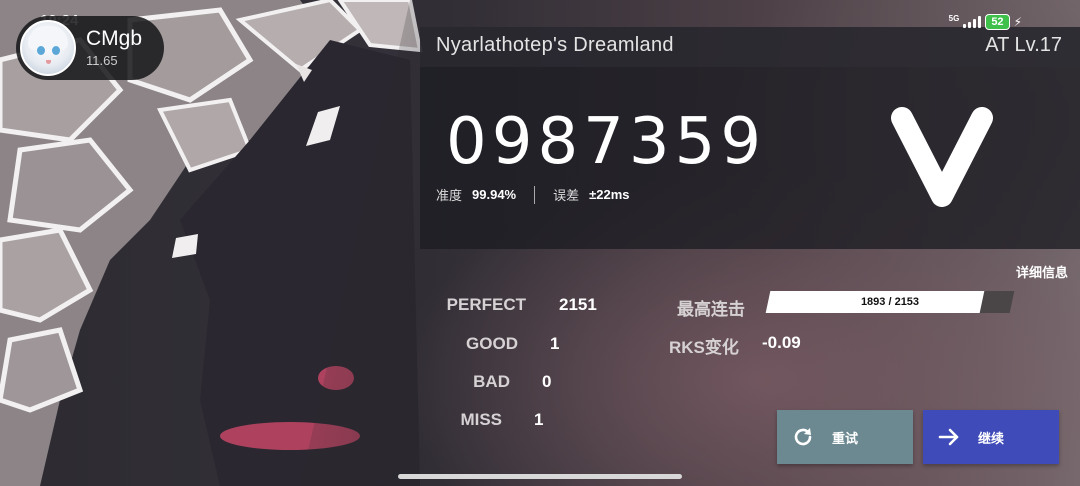 The image size is (1080, 486). Describe the element at coordinates (781, 342) in the screenshot. I see `rks-change-value: -0.09` at that location.